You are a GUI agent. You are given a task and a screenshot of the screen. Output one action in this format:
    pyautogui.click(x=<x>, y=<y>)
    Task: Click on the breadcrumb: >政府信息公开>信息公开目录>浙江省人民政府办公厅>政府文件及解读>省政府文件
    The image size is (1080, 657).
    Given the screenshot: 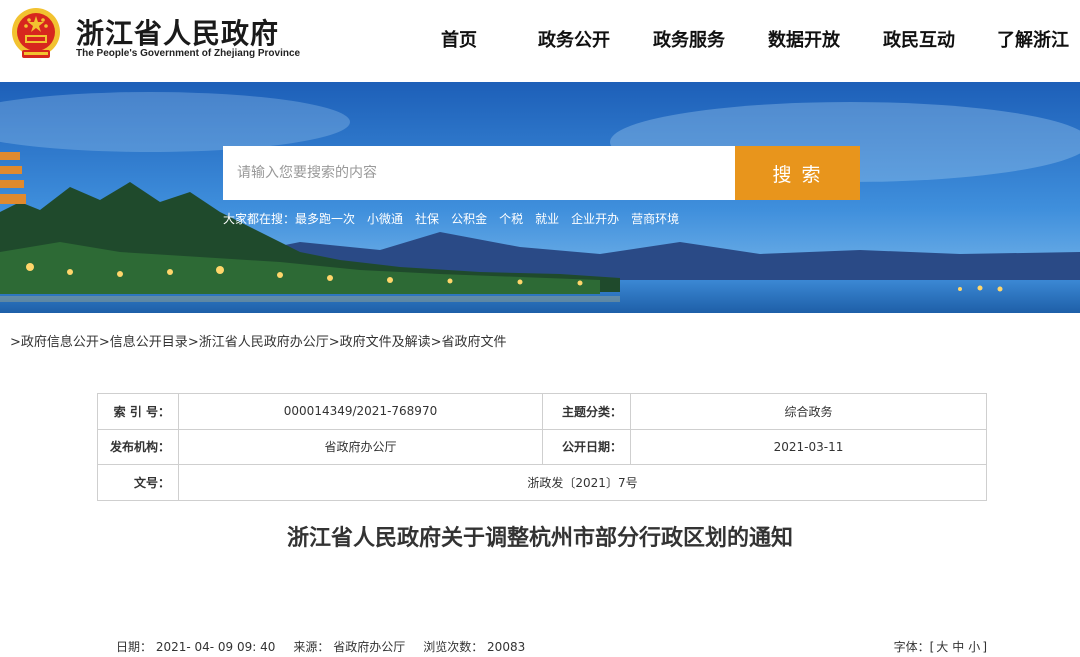 What is the action you would take?
    pyautogui.click(x=258, y=340)
    